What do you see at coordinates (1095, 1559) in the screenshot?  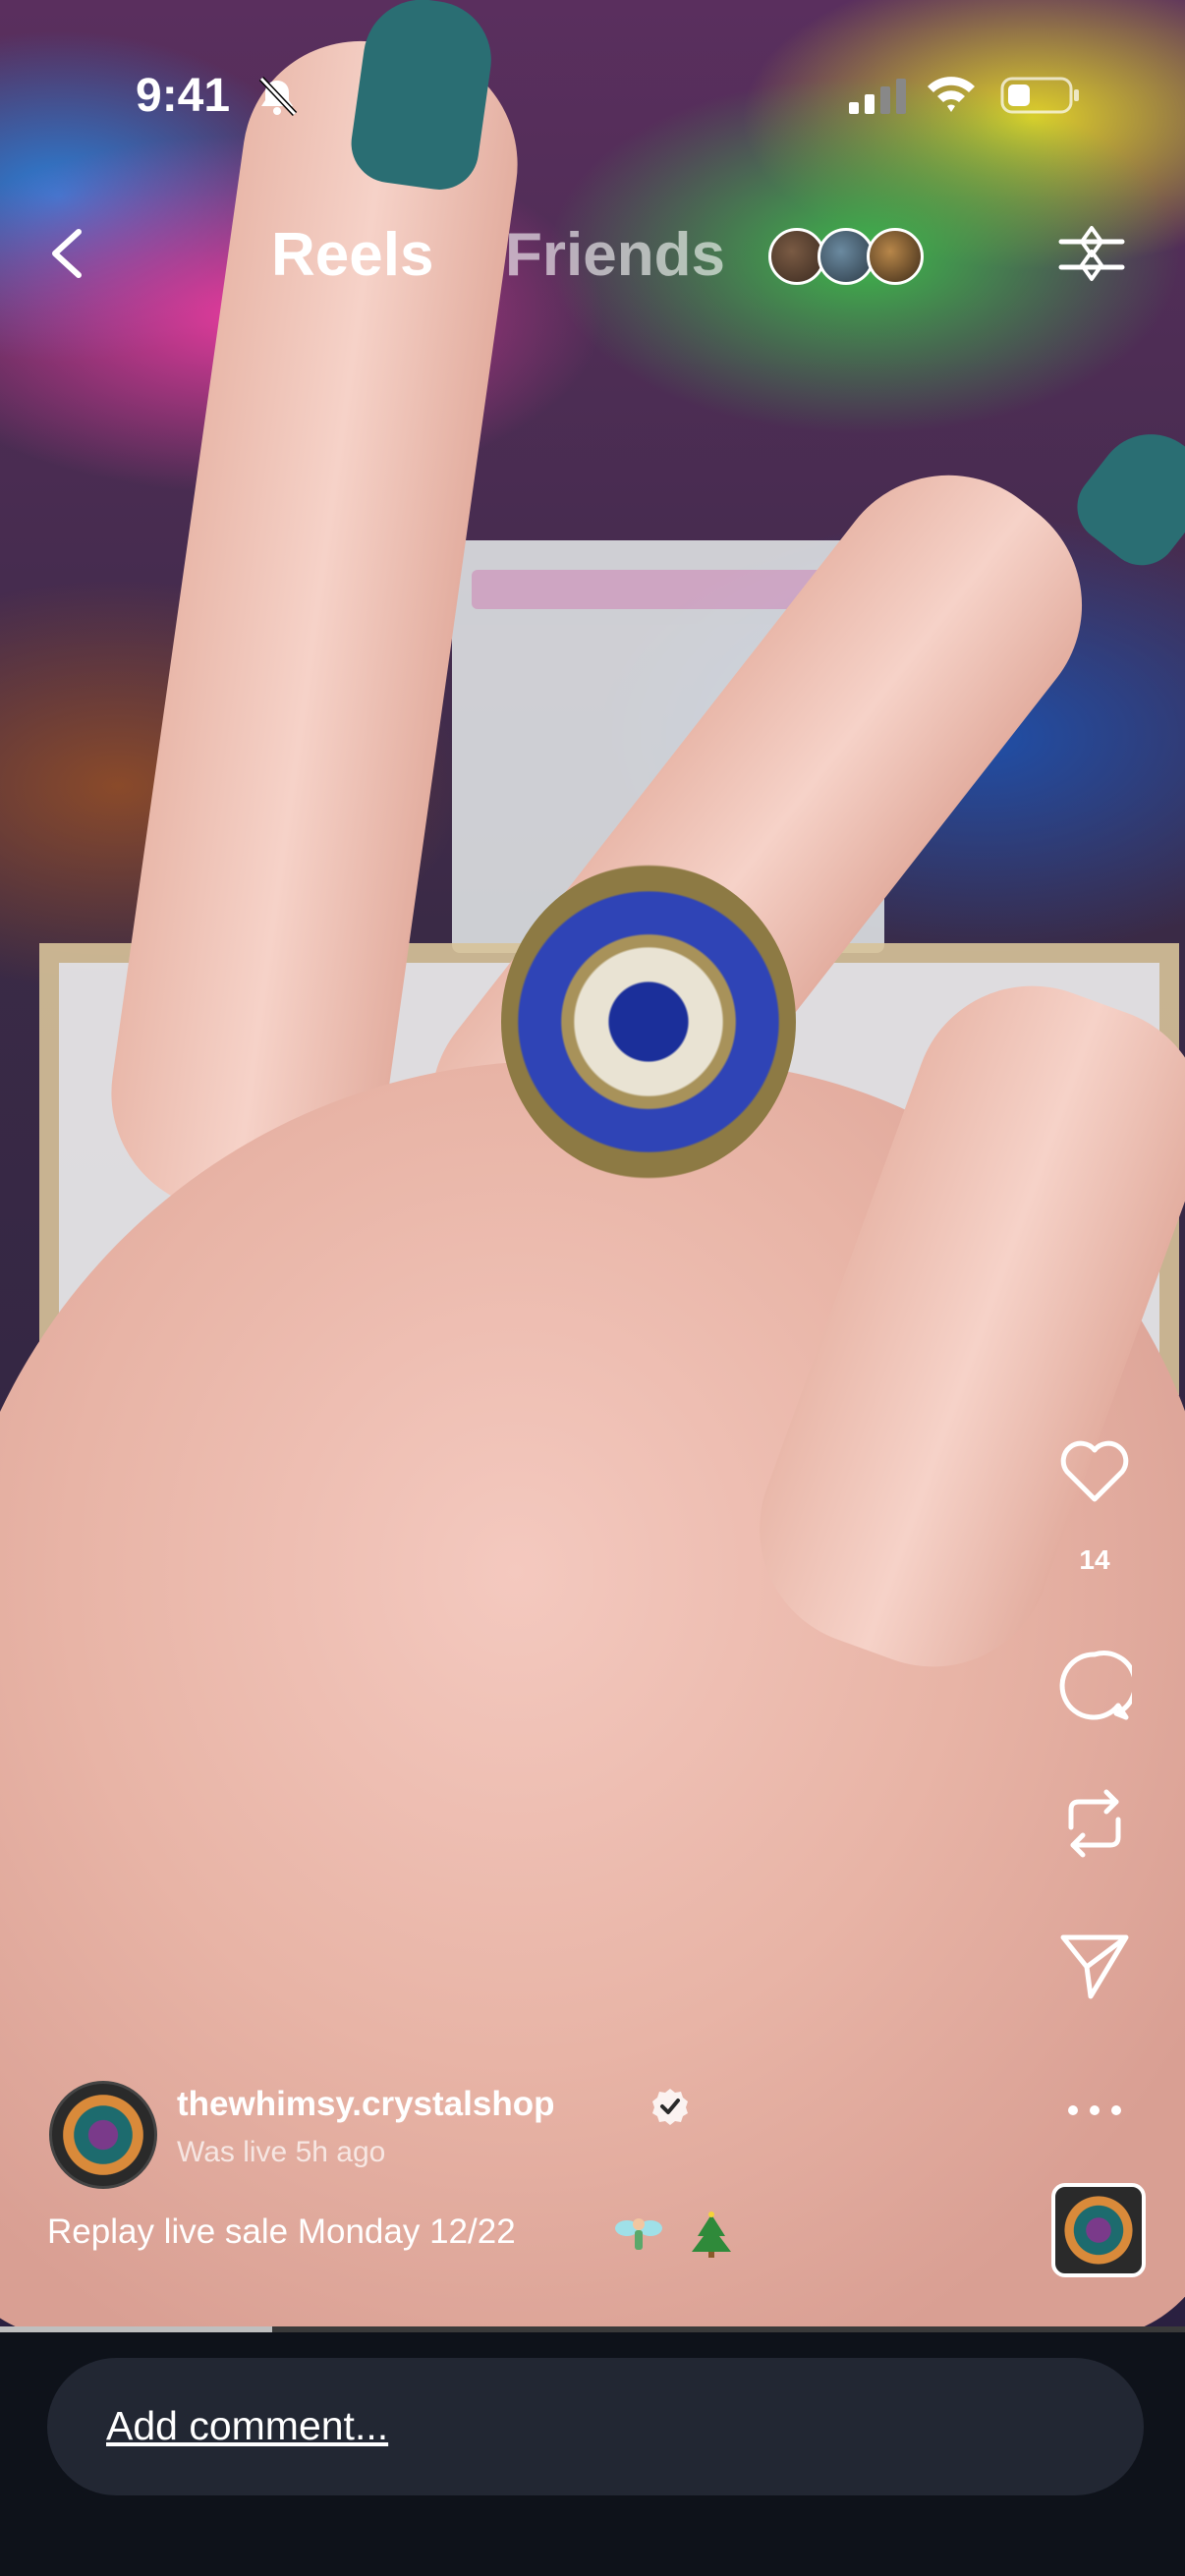 I see `like-count: 14` at bounding box center [1095, 1559].